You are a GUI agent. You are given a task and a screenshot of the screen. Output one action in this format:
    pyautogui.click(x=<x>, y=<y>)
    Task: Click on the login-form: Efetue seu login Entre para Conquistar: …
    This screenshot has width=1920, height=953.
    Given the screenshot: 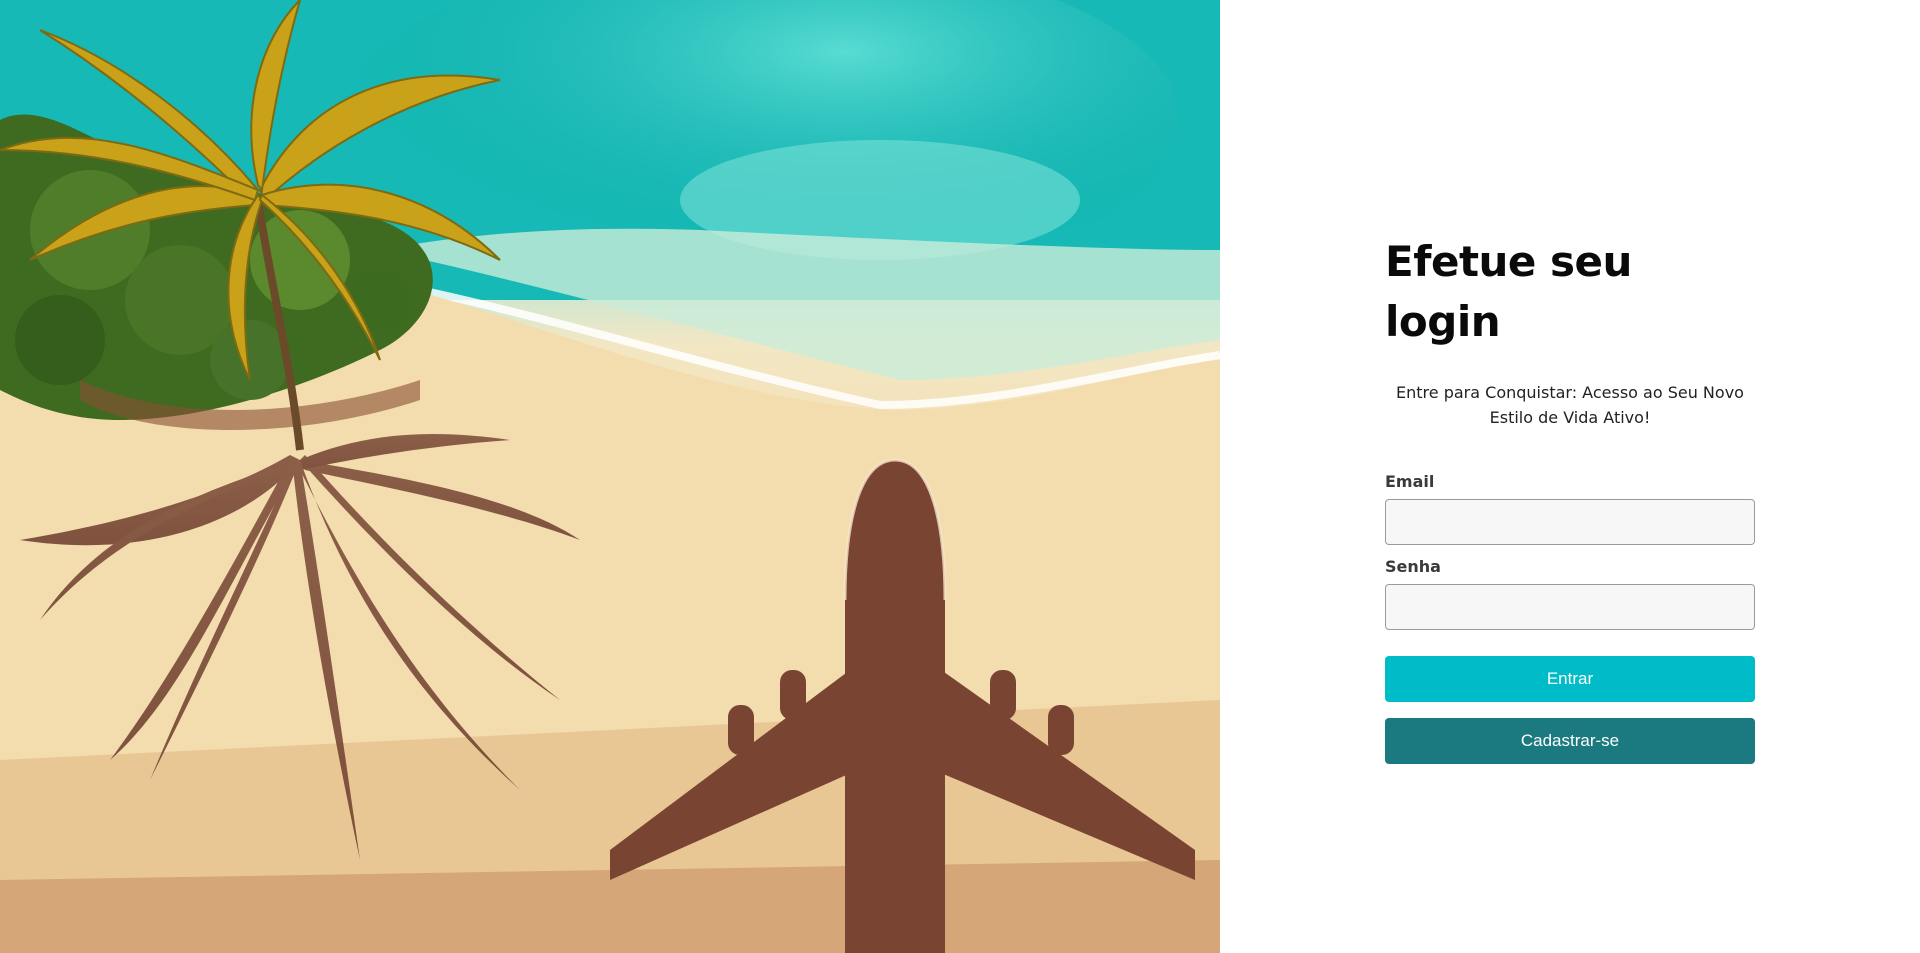 What is the action you would take?
    pyautogui.click(x=1570, y=498)
    